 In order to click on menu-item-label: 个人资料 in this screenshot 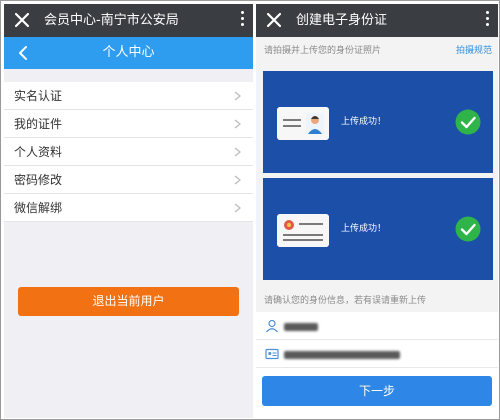, I will do `click(38, 152)`.